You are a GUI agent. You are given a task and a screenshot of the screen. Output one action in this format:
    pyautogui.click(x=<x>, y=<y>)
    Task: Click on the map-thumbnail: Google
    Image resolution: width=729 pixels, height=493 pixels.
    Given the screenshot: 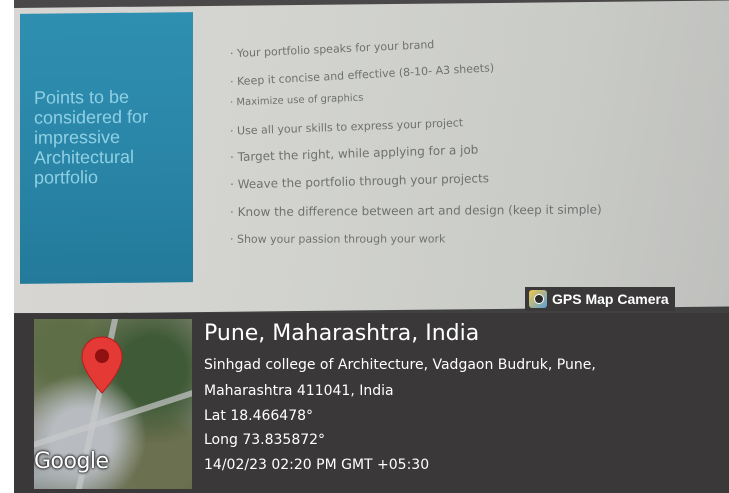 What is the action you would take?
    pyautogui.click(x=113, y=404)
    